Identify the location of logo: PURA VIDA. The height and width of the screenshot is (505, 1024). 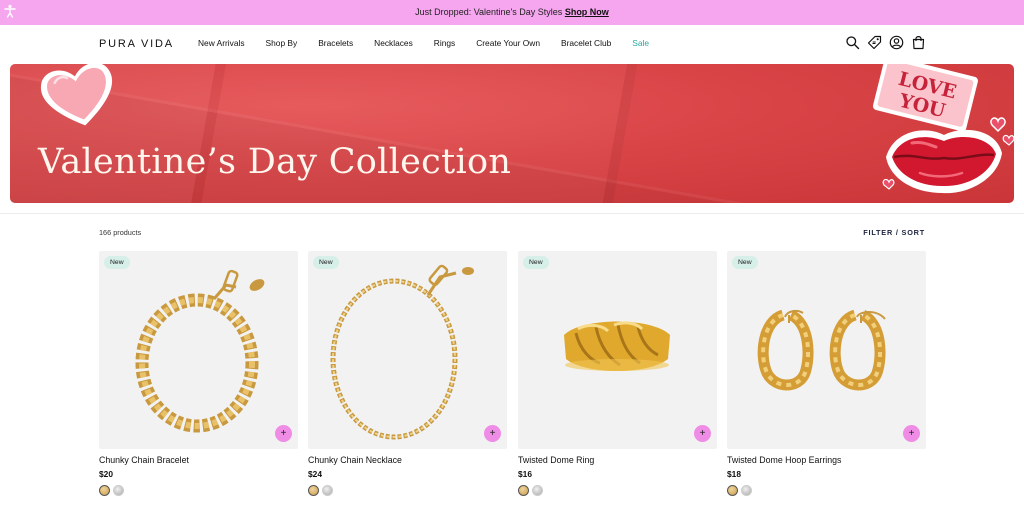
(136, 44).